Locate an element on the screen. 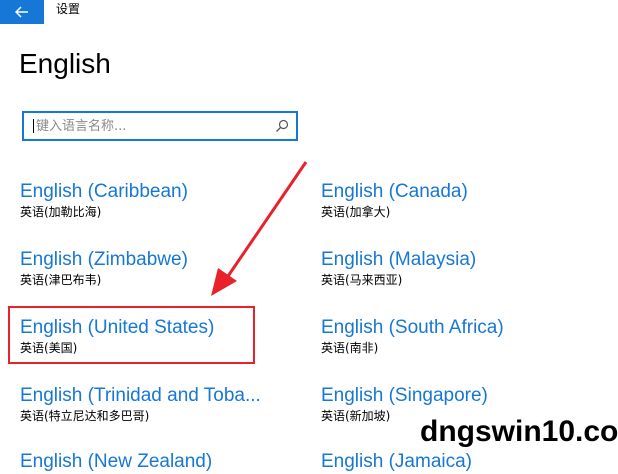  language-item-south-africa: English (South Africa) 英语(南非) is located at coordinates (461, 336).